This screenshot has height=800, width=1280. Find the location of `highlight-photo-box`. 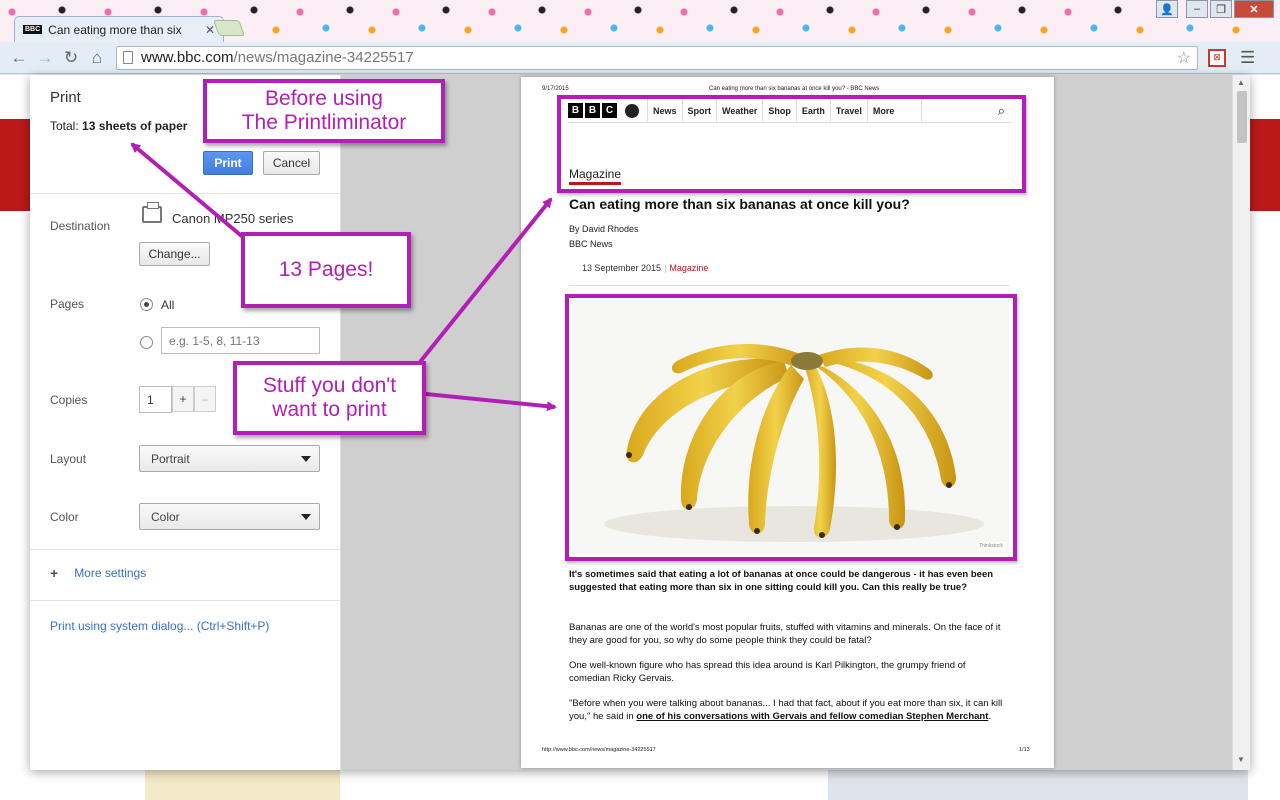

highlight-photo-box is located at coordinates (791, 427).